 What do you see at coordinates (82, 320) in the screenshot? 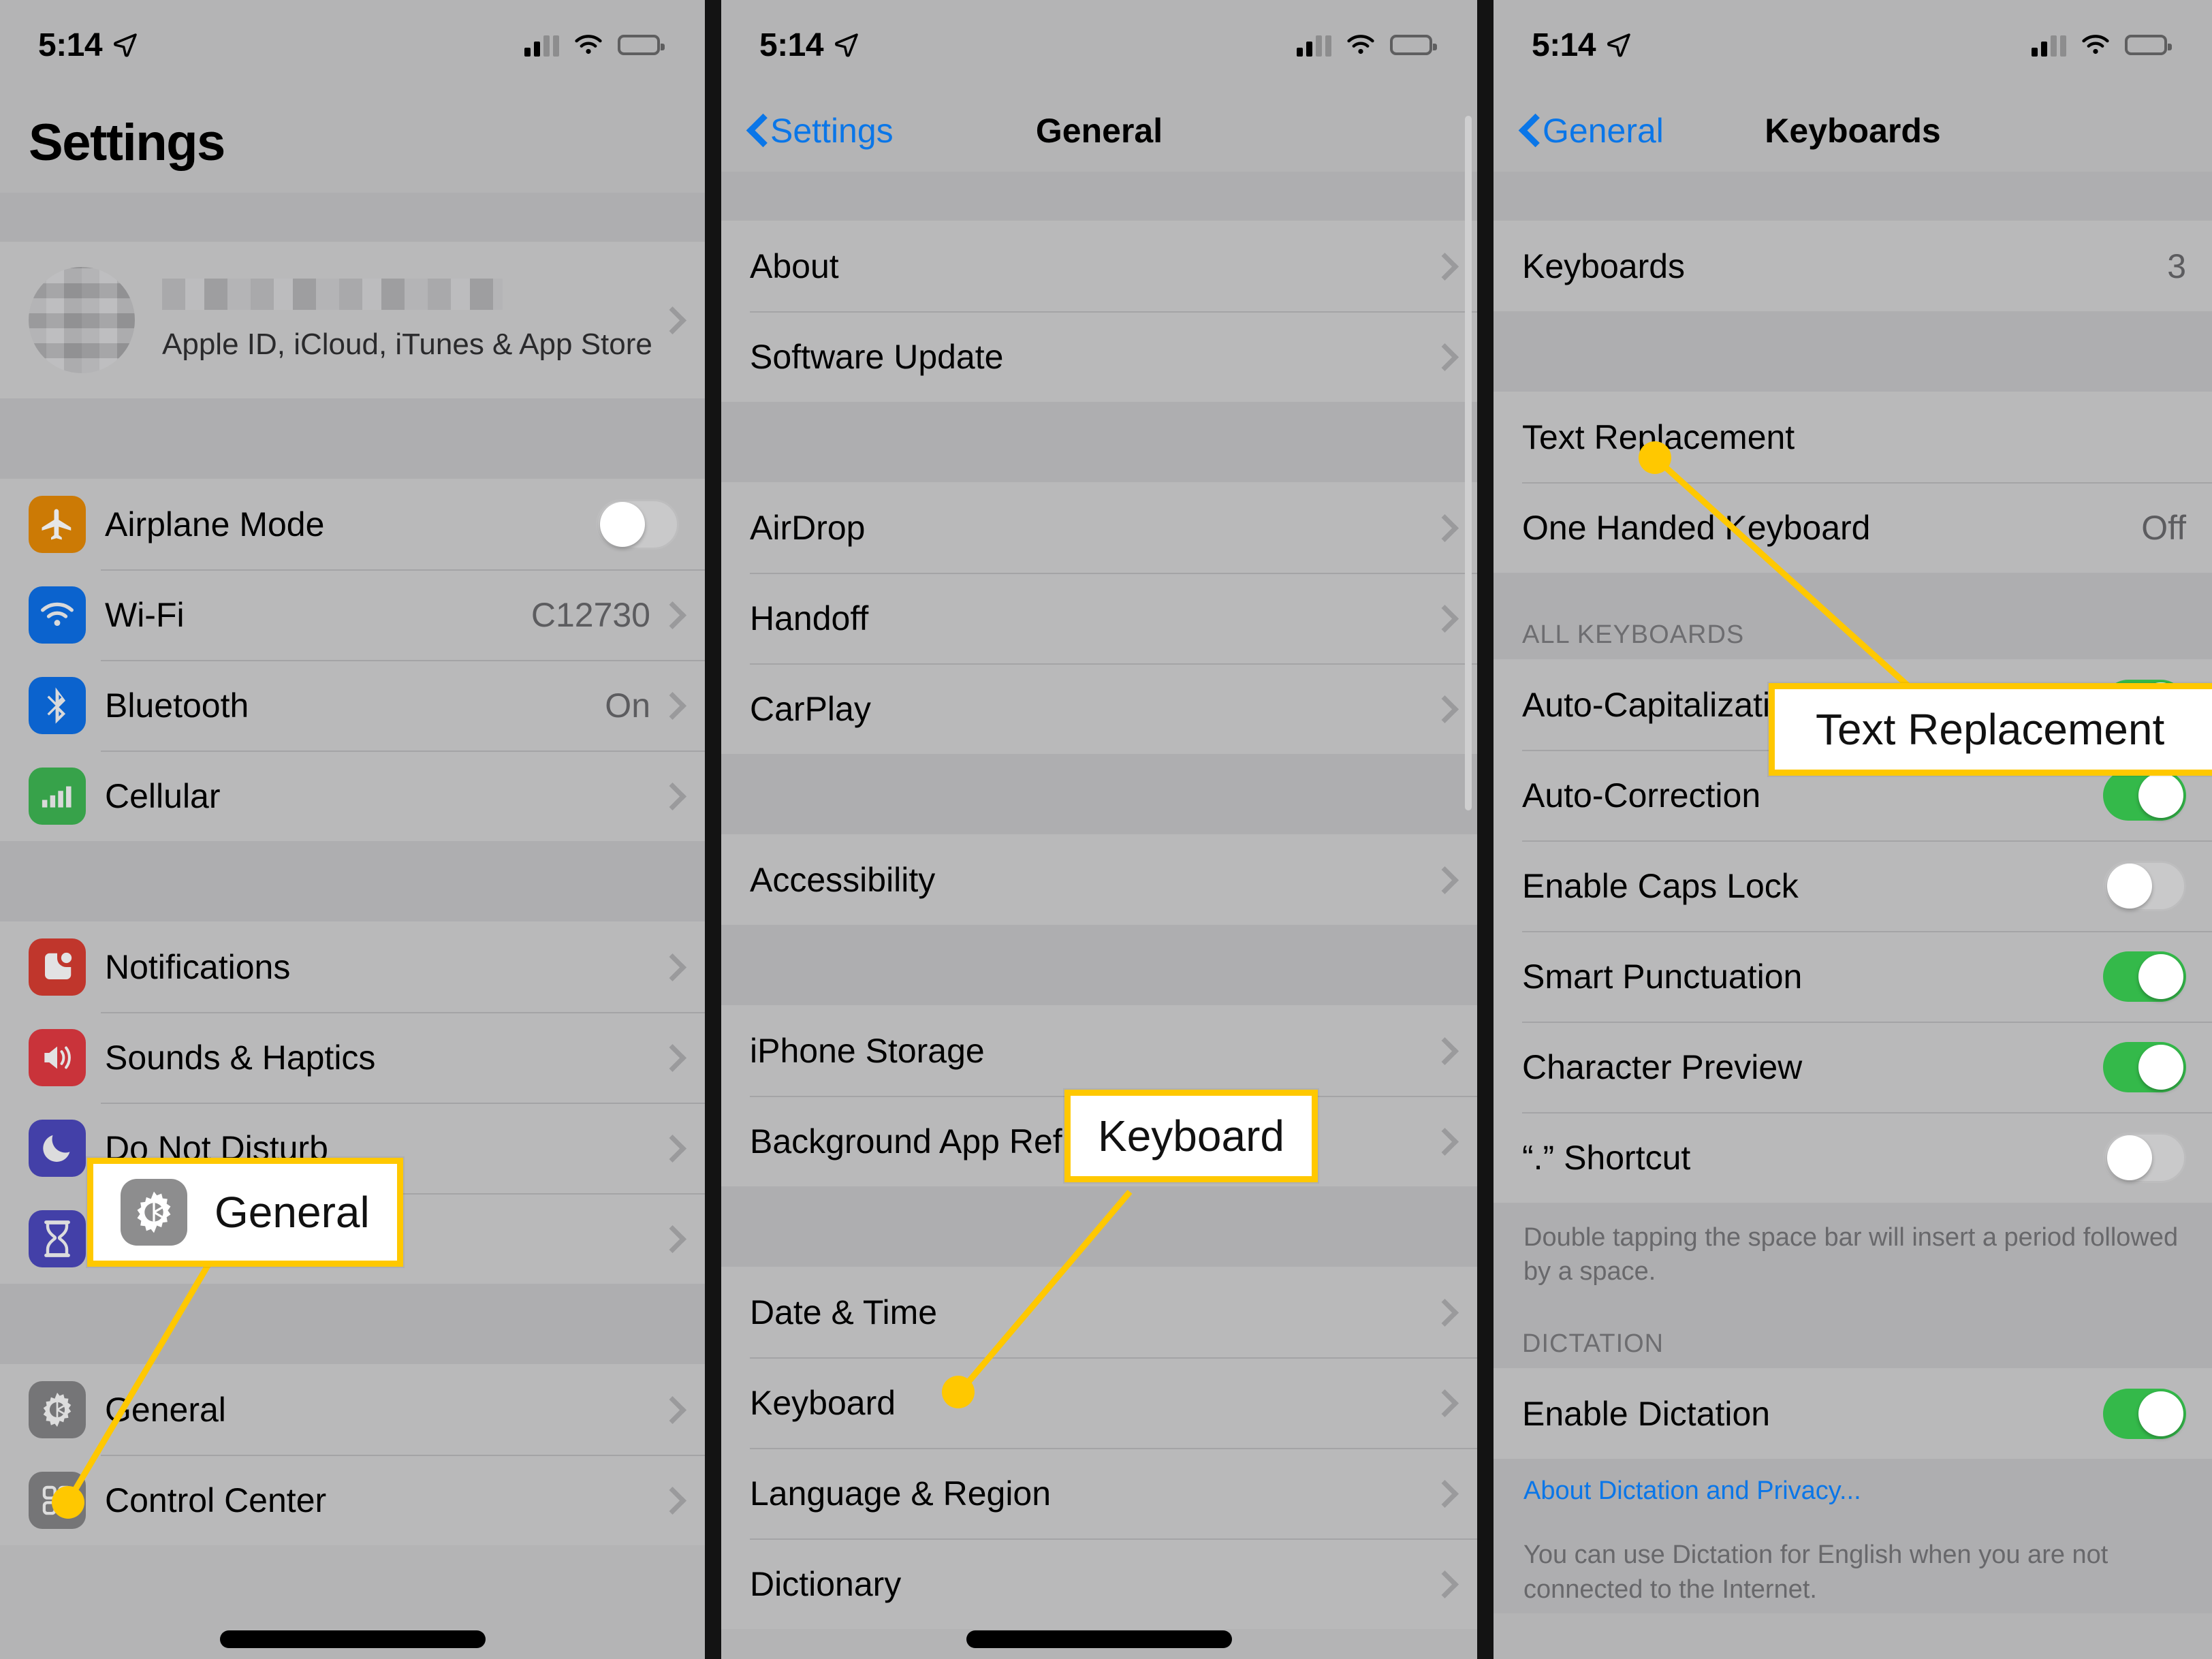
I see `avatar` at bounding box center [82, 320].